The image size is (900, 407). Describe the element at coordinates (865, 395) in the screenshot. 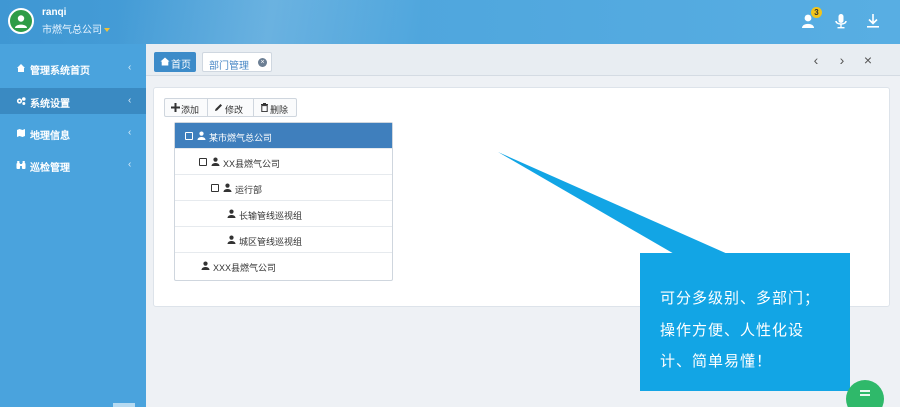

I see `menu-icon` at that location.